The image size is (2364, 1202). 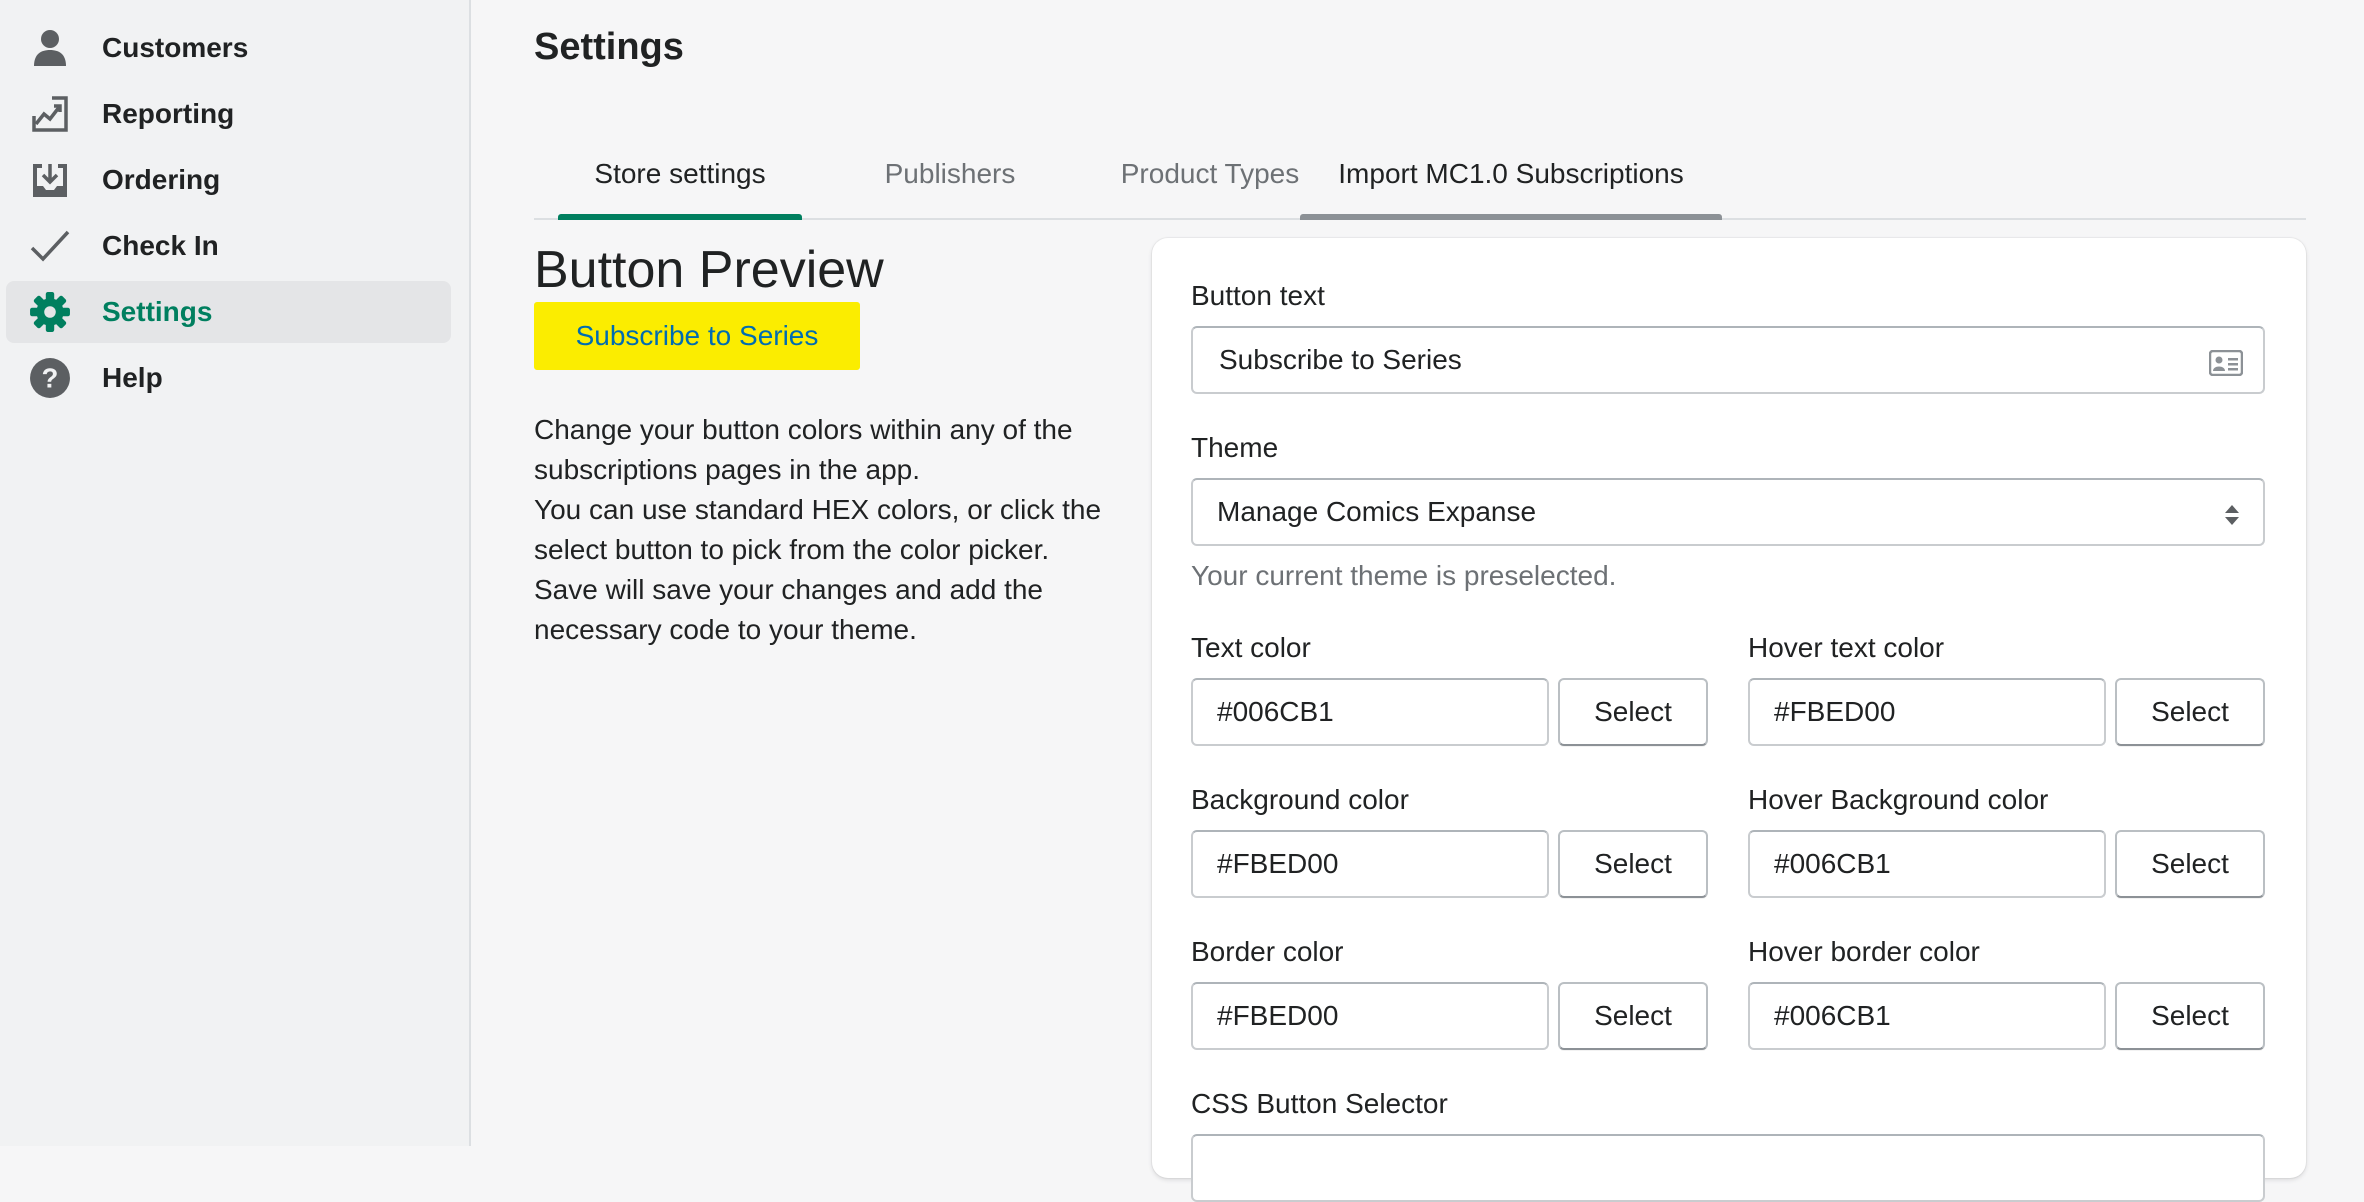 What do you see at coordinates (709, 270) in the screenshot?
I see `preview-heading: Button Preview` at bounding box center [709, 270].